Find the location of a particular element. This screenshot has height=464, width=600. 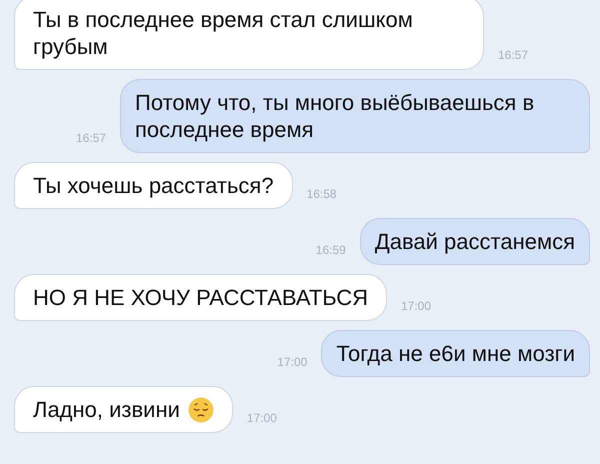

message-text: Ладно, извини is located at coordinates (106, 409).